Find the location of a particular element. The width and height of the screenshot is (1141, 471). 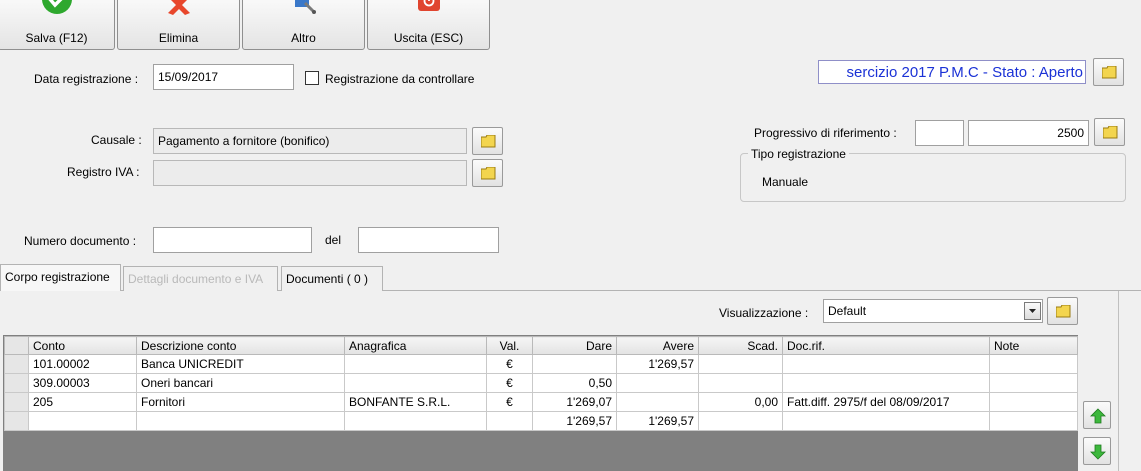

cell-scadenza: 0,00 is located at coordinates (740, 402).